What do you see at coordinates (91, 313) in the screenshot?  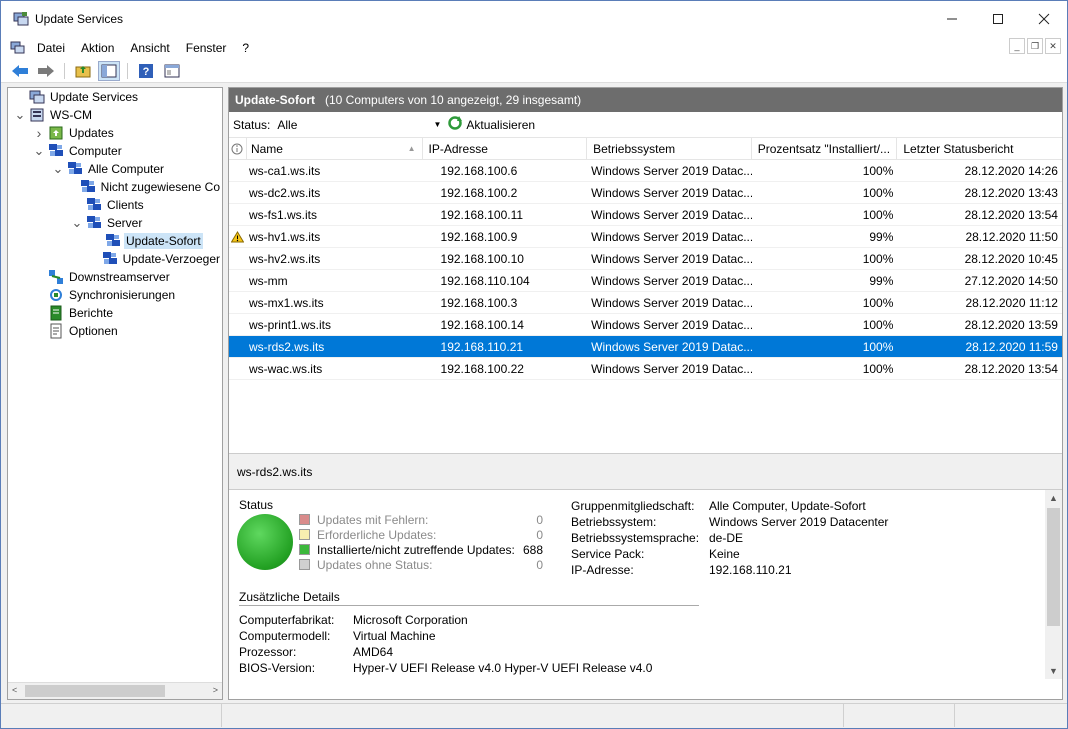 I see `tree-node-label: Berichte` at bounding box center [91, 313].